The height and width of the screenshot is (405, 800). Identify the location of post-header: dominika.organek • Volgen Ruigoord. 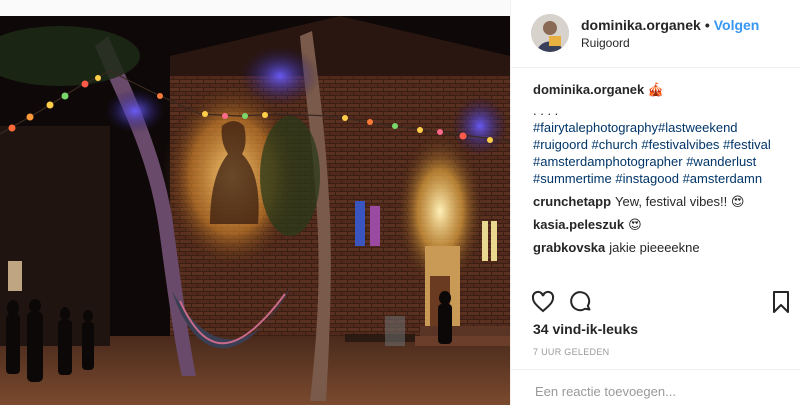
(655, 34).